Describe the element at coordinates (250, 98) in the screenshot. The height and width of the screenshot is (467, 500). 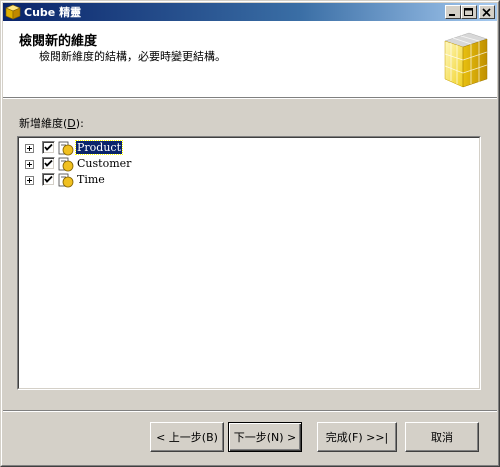
I see `header-divider-highlight` at that location.